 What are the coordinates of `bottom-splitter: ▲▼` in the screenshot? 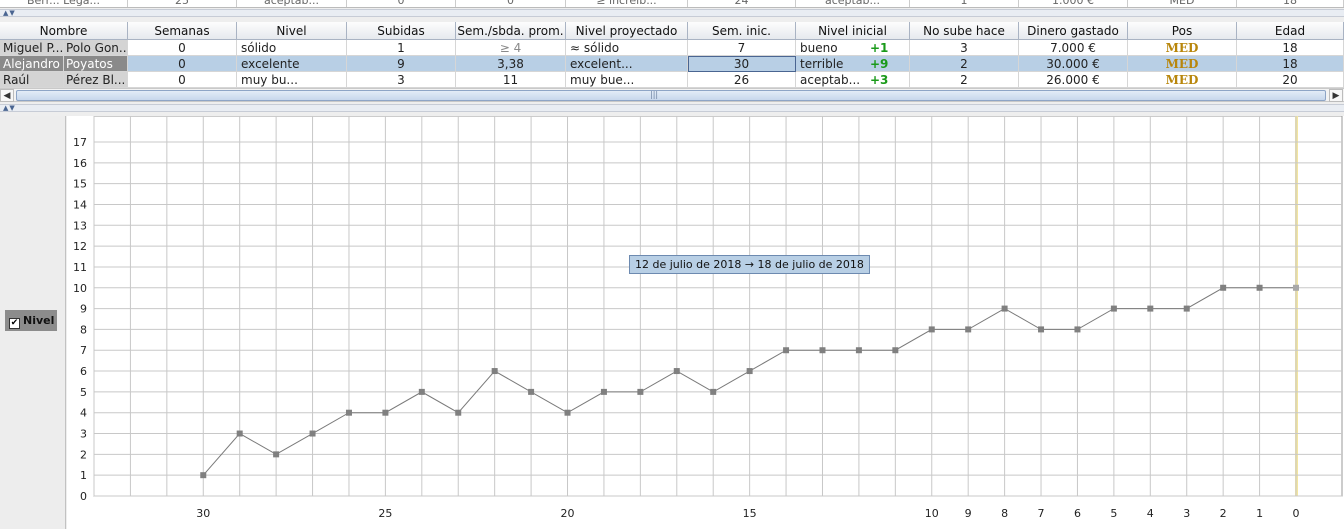 It's located at (672, 108).